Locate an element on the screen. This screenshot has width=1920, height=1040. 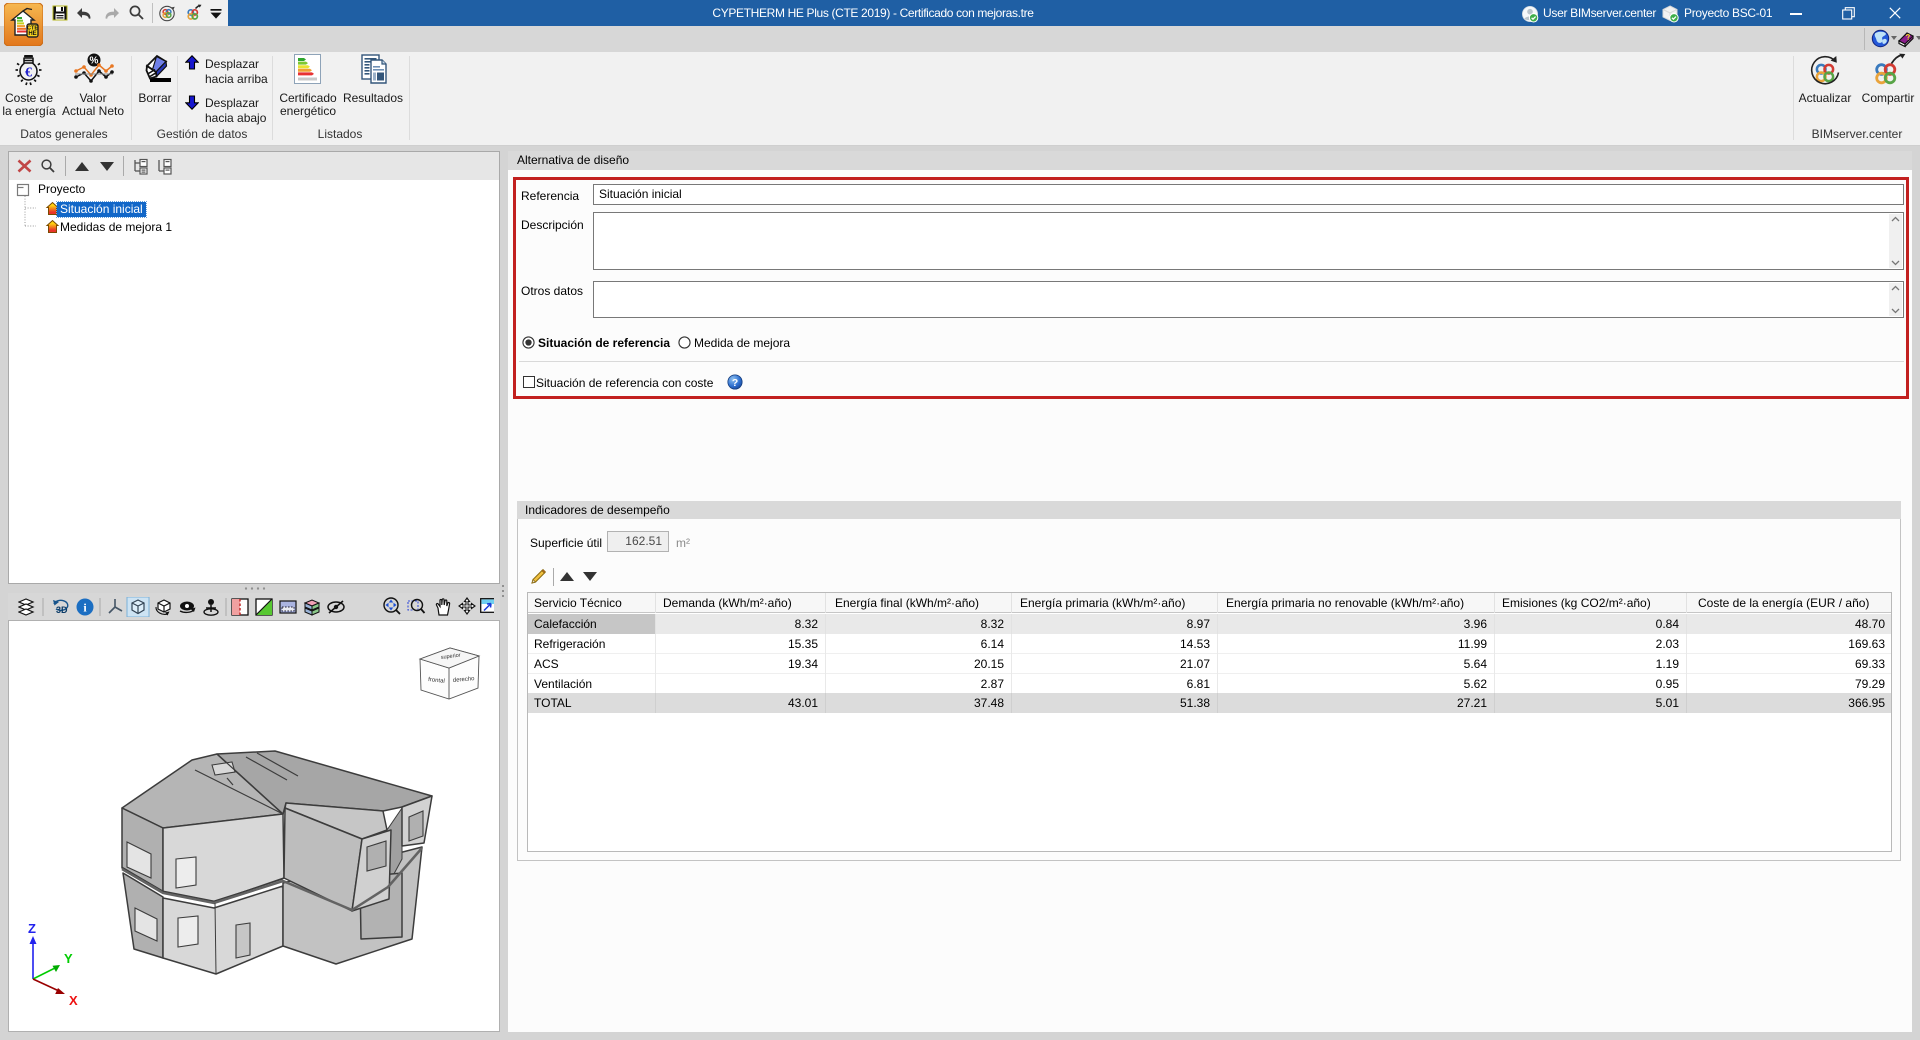
svg-text: Y is located at coordinates (68, 958).